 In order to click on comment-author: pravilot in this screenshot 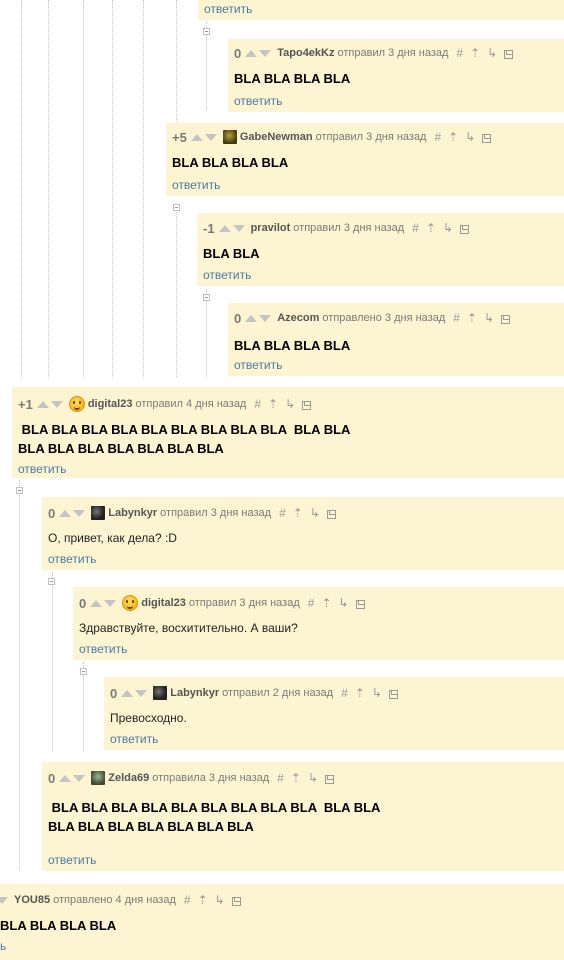, I will do `click(271, 228)`.